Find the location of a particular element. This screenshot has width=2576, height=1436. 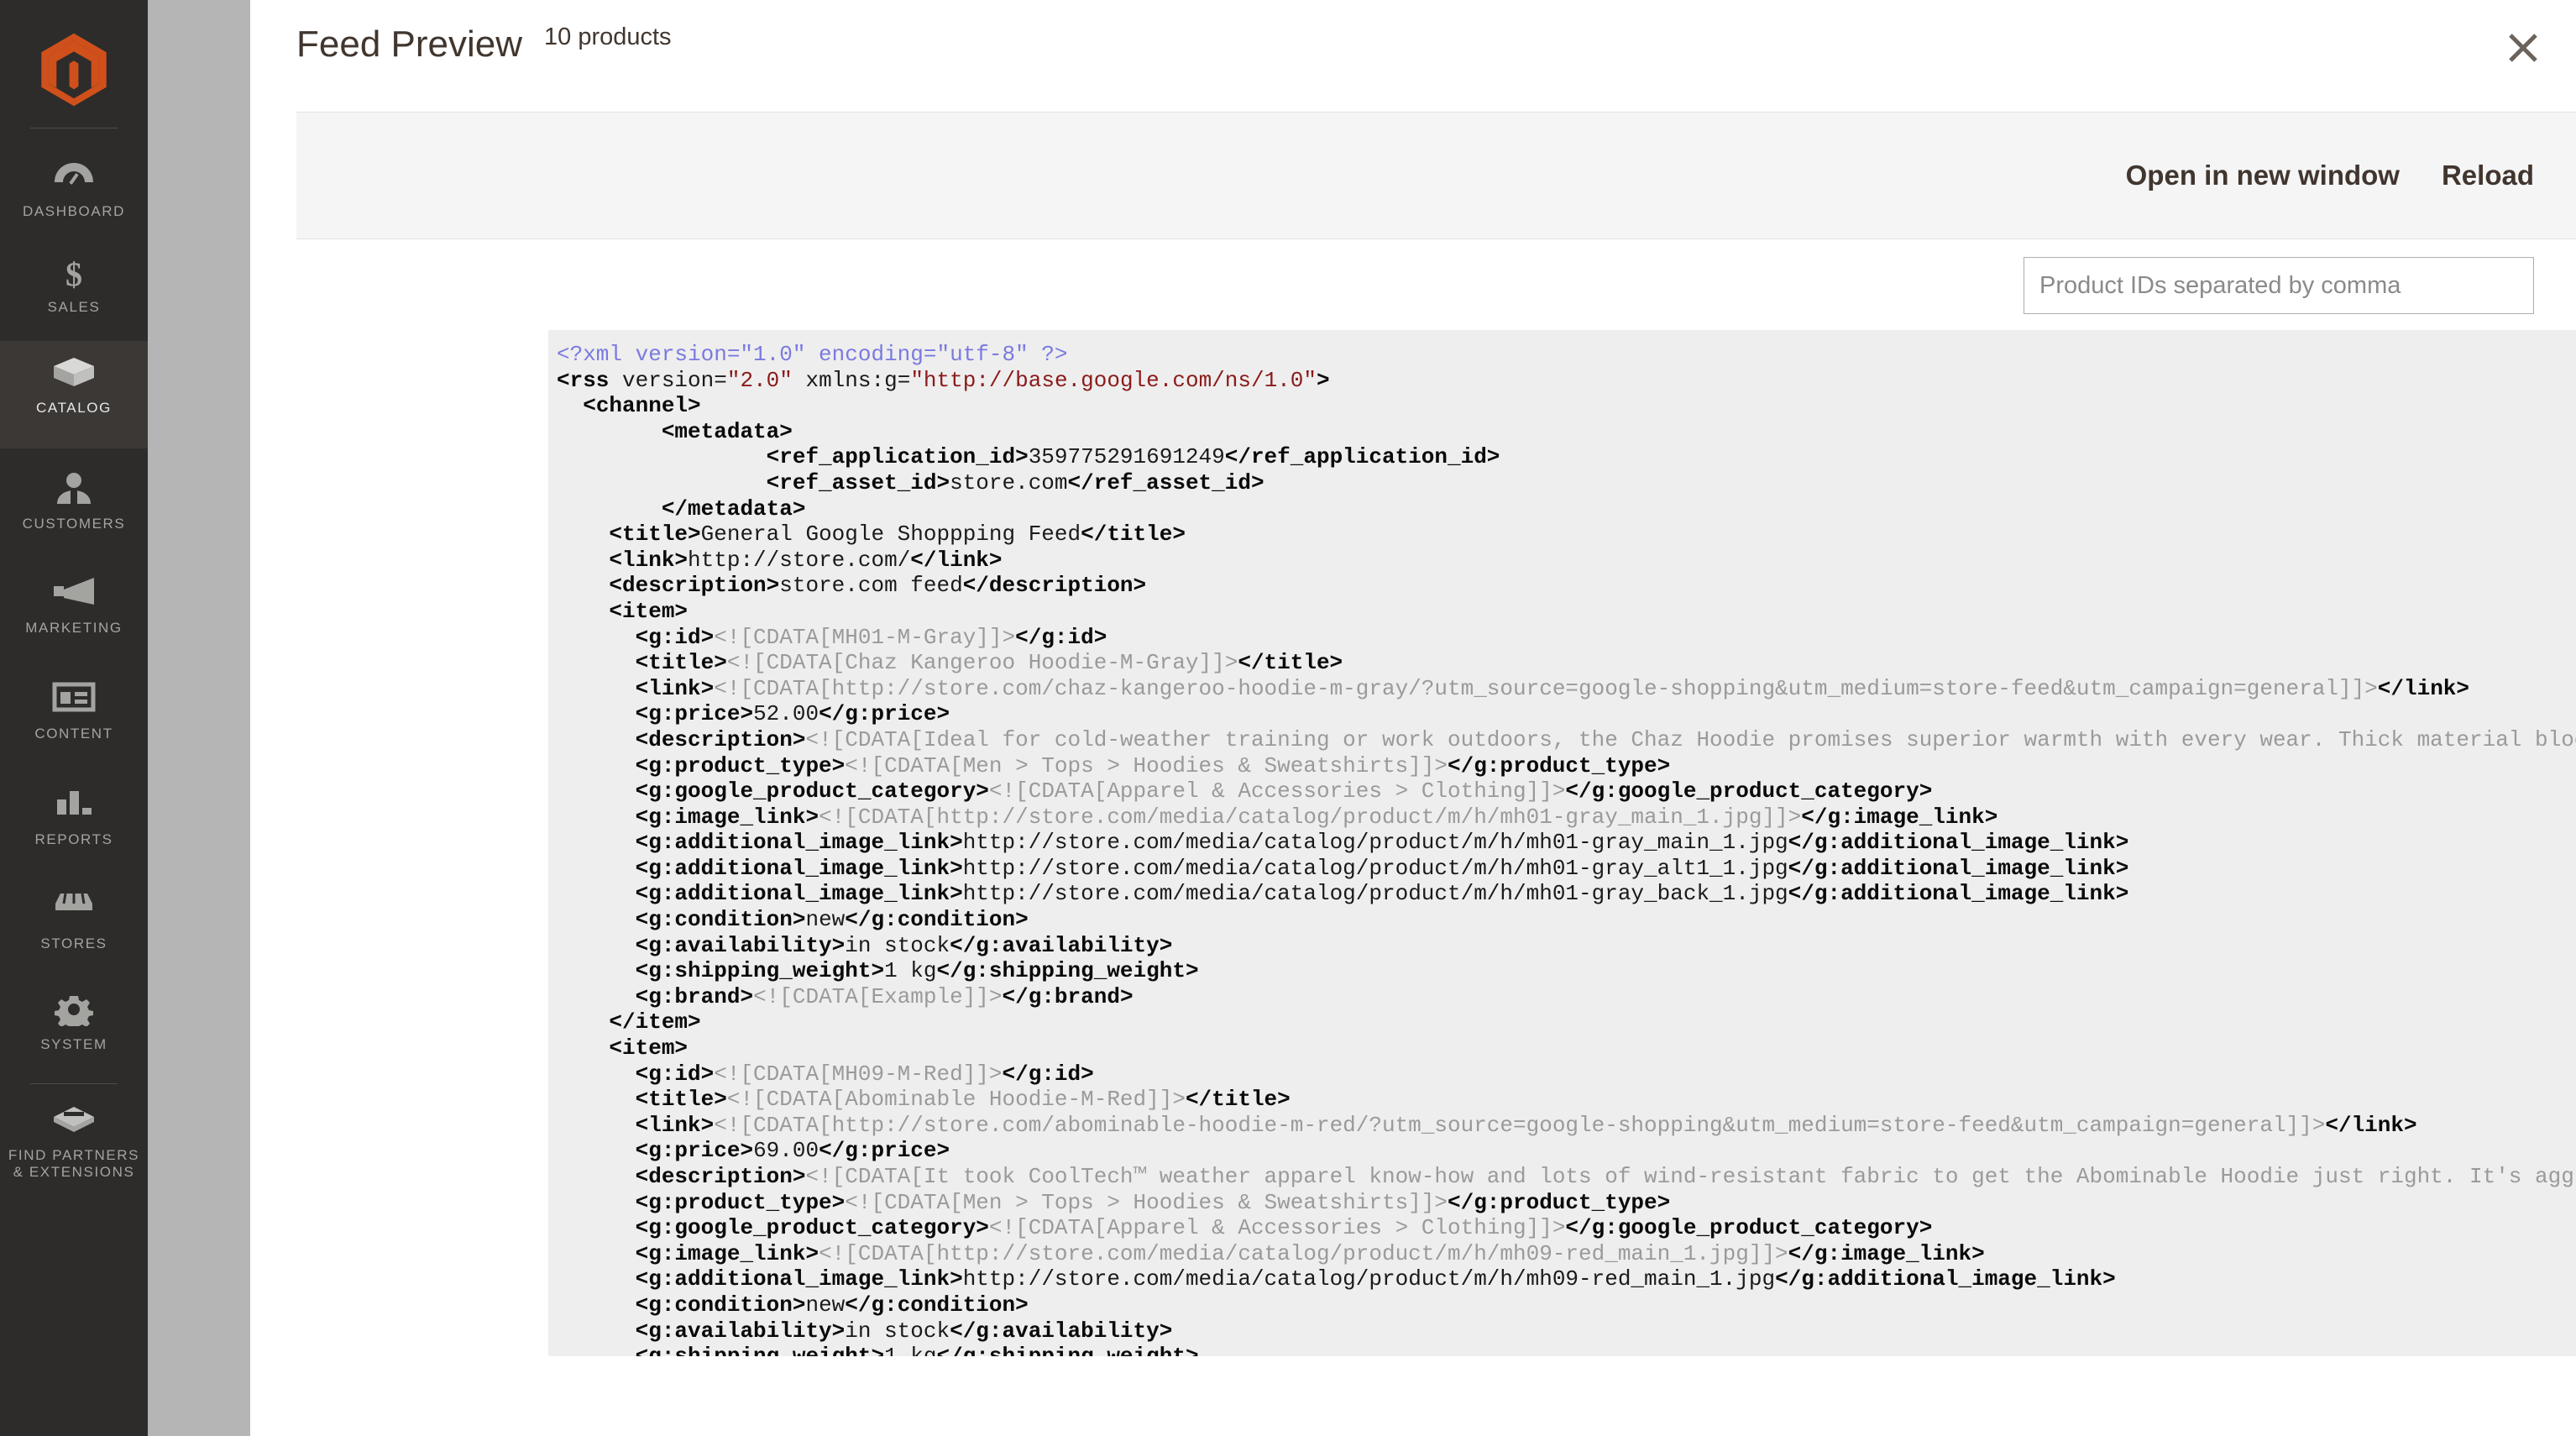

sidebar-item-system: SYSTEM is located at coordinates (74, 1028).